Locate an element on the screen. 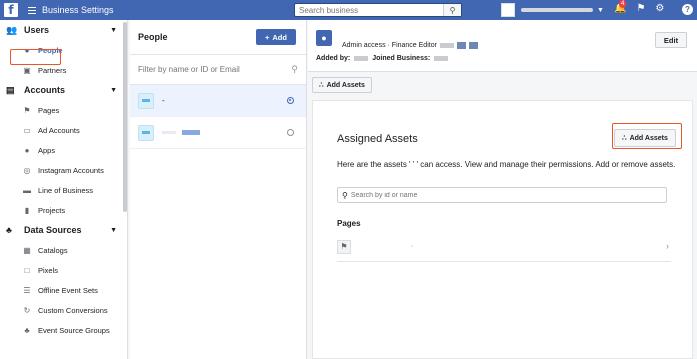 This screenshot has width=697, height=359. section-label: Users is located at coordinates (37, 30).